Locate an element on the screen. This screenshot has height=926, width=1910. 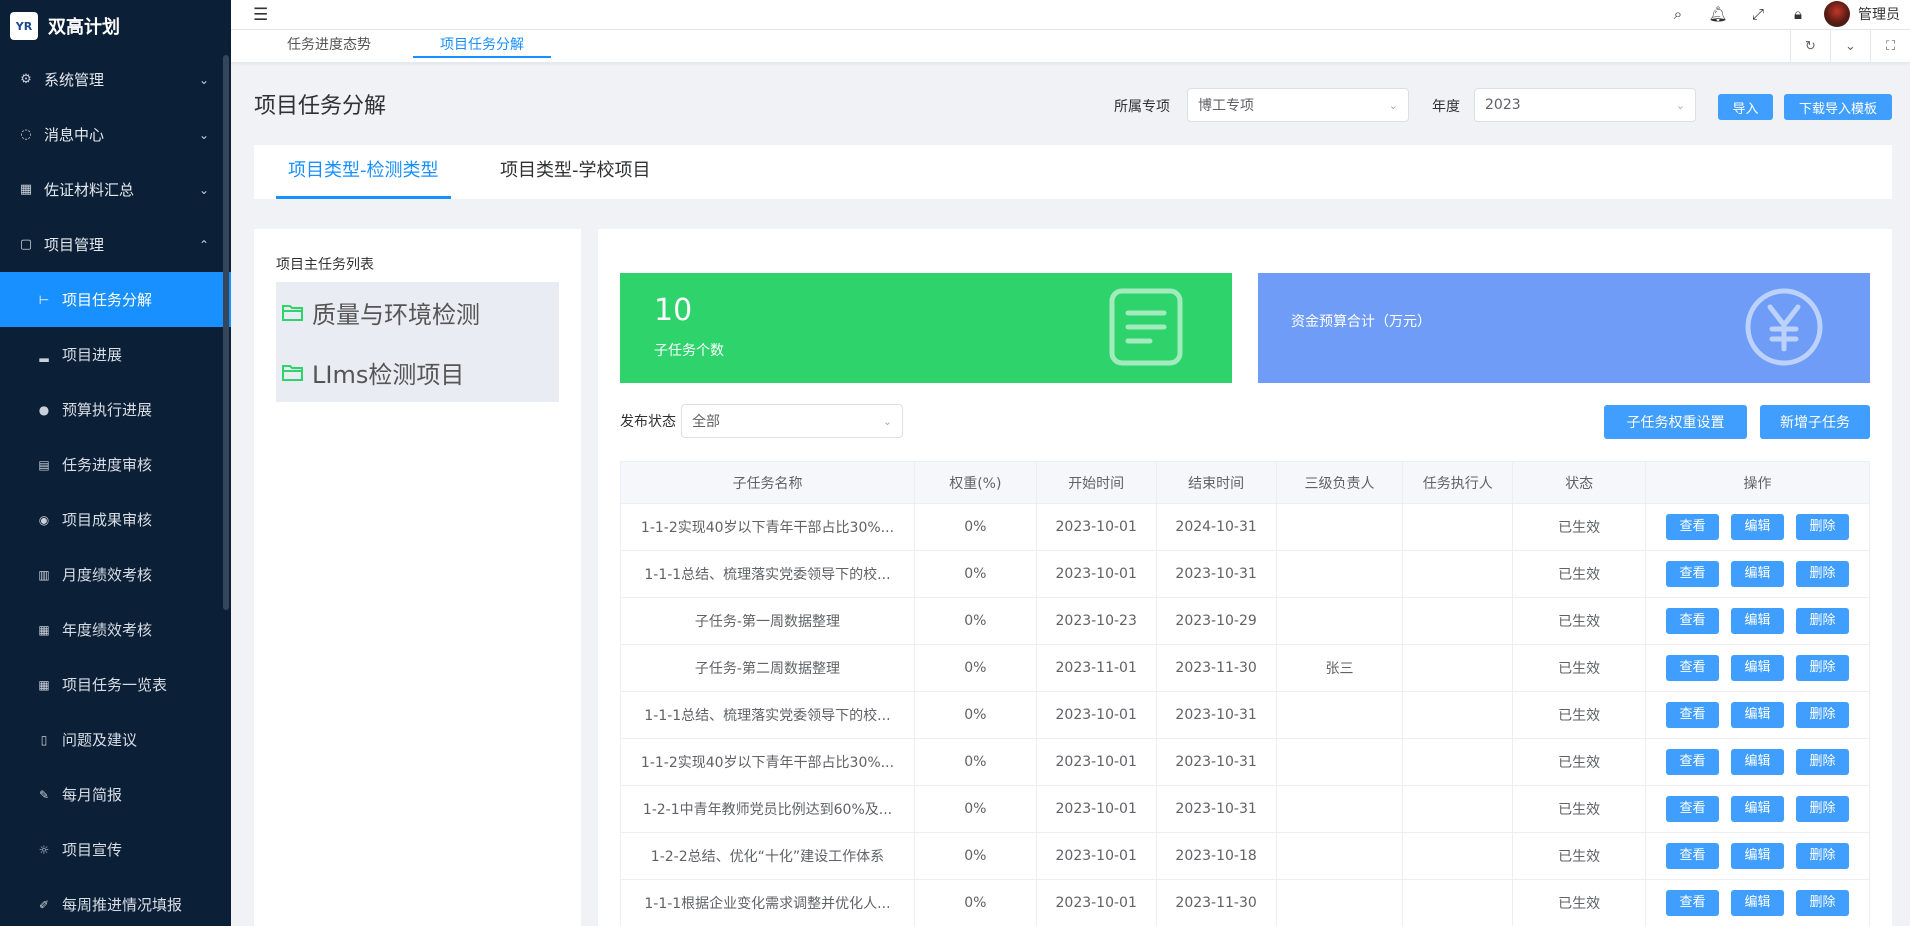
column-header: 子任务名称 is located at coordinates (767, 482).